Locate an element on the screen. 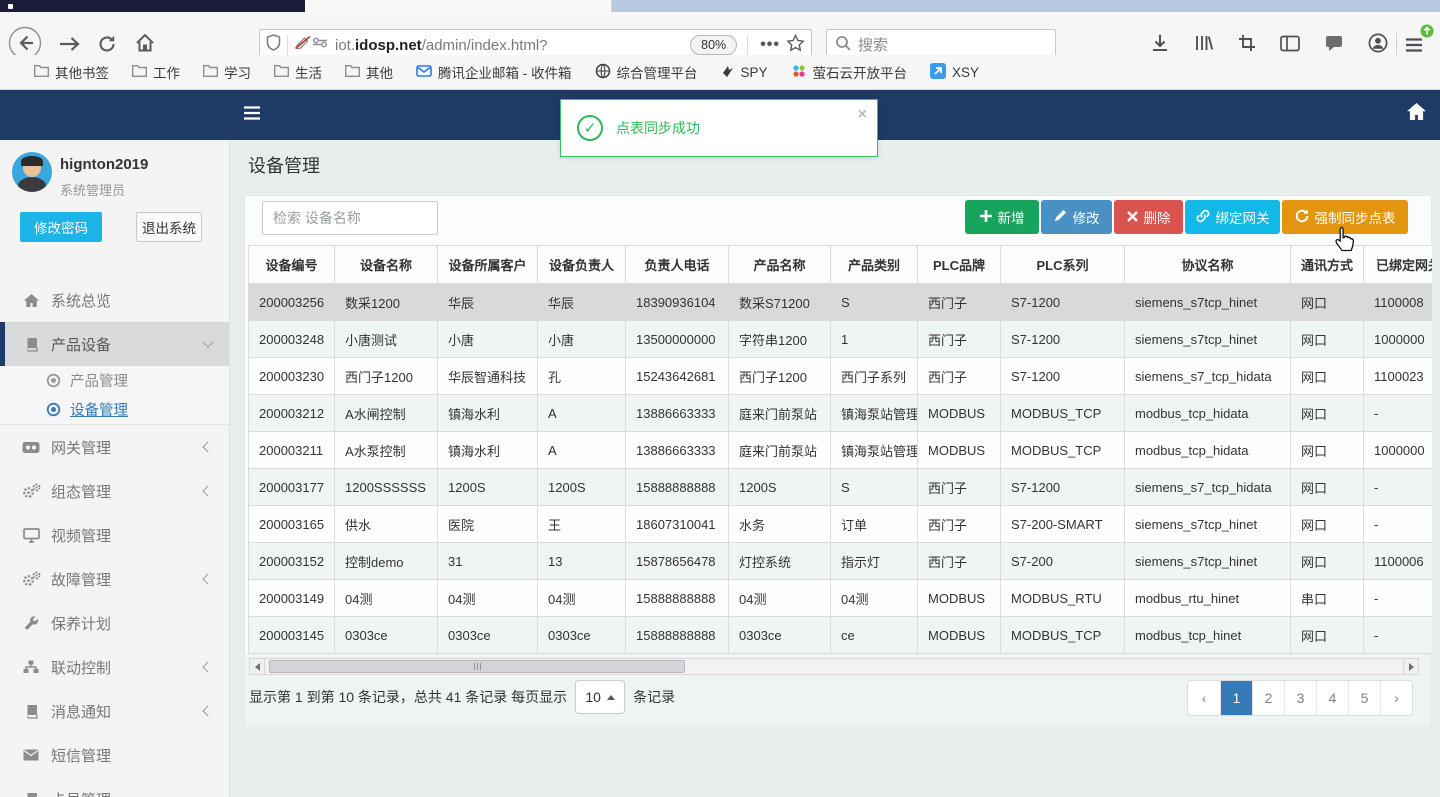  table-cell: S7-200 is located at coordinates (1062, 561).